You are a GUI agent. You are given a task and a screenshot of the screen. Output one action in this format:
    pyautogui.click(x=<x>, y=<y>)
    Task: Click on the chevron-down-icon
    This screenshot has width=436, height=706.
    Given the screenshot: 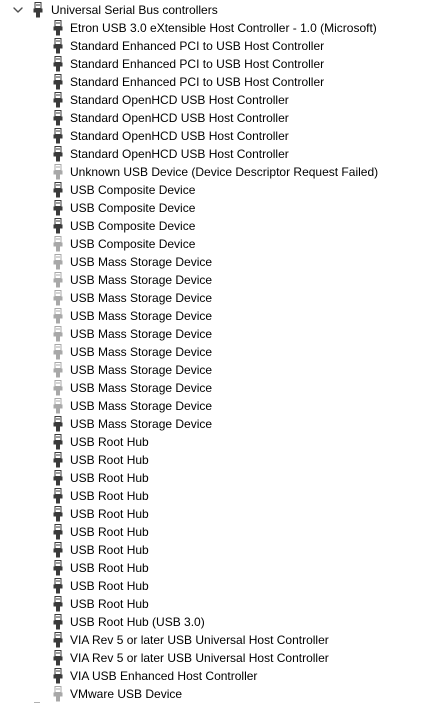 What is the action you would take?
    pyautogui.click(x=18, y=10)
    